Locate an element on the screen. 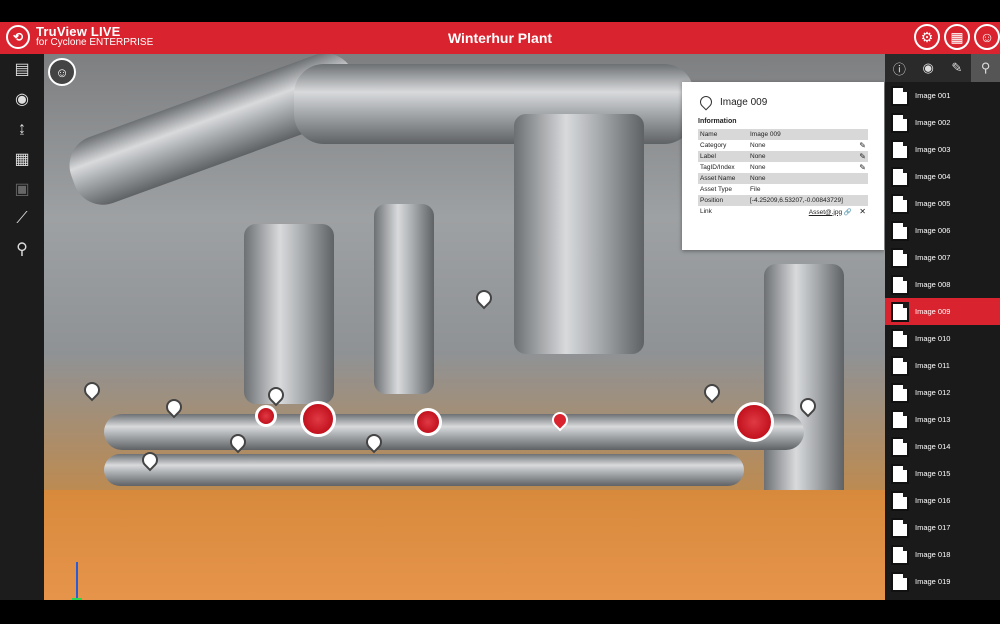 The height and width of the screenshot is (624, 1000). list-item: Image 003 is located at coordinates (942, 149).